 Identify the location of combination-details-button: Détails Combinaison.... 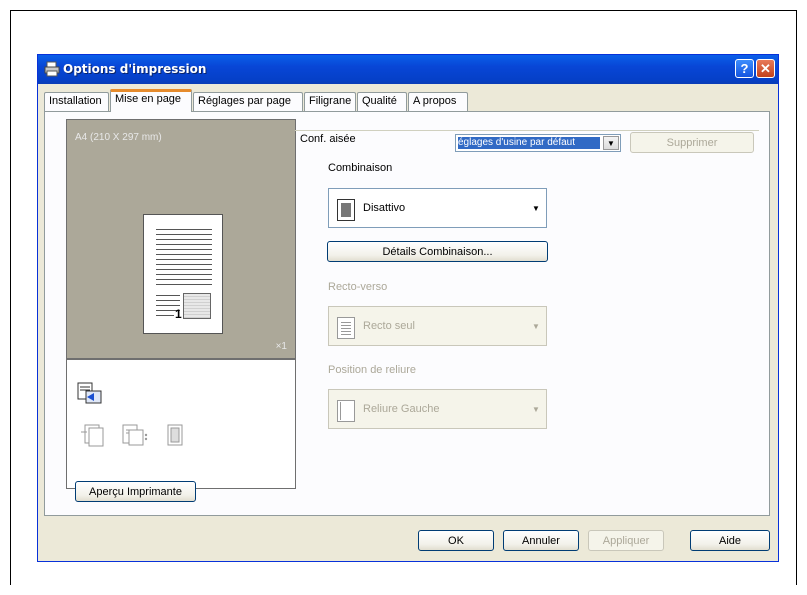
(437, 251).